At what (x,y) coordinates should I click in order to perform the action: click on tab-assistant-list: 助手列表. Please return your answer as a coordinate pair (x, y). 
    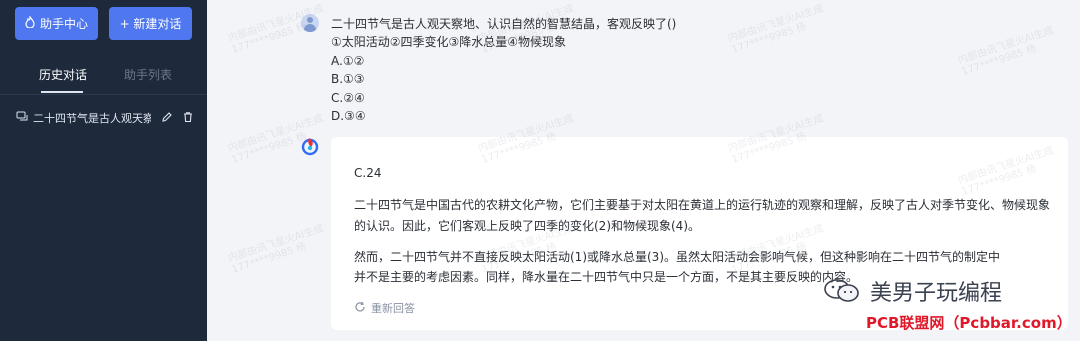
    Looking at the image, I should click on (148, 74).